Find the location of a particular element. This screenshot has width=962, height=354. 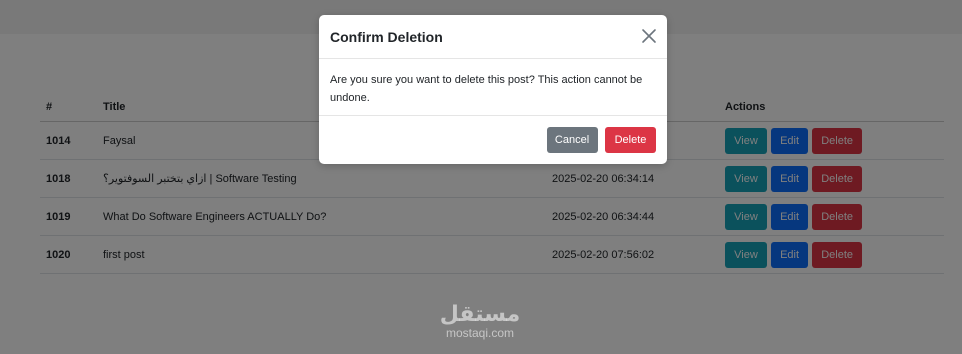

watermark: مستقل mostaqi.com is located at coordinates (480, 321).